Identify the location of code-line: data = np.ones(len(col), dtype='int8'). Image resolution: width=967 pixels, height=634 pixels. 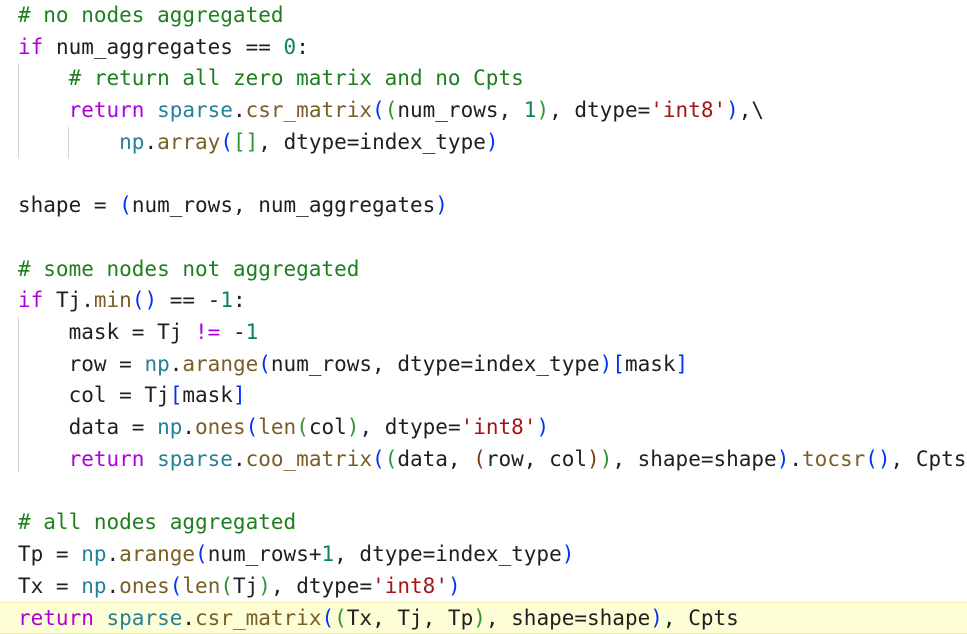
(483, 428).